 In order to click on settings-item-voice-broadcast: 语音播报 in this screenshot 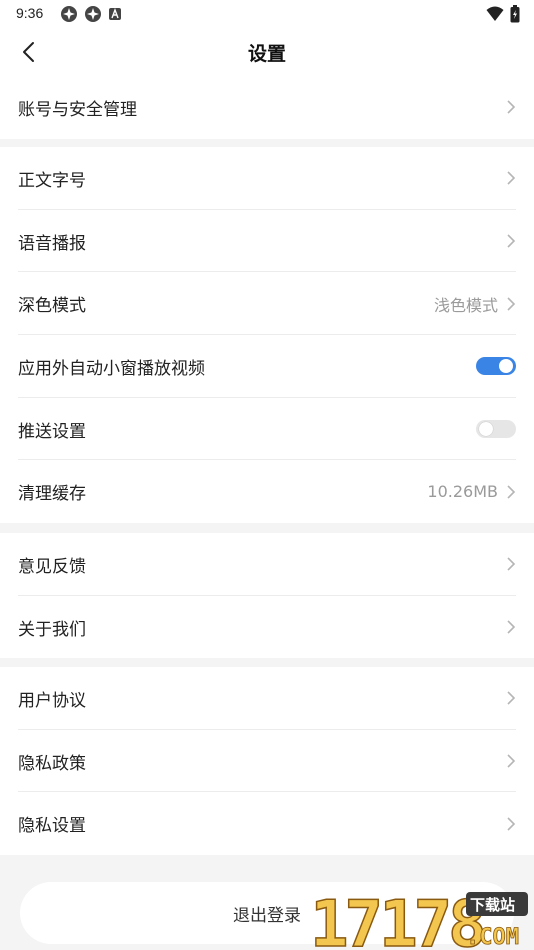, I will do `click(267, 241)`.